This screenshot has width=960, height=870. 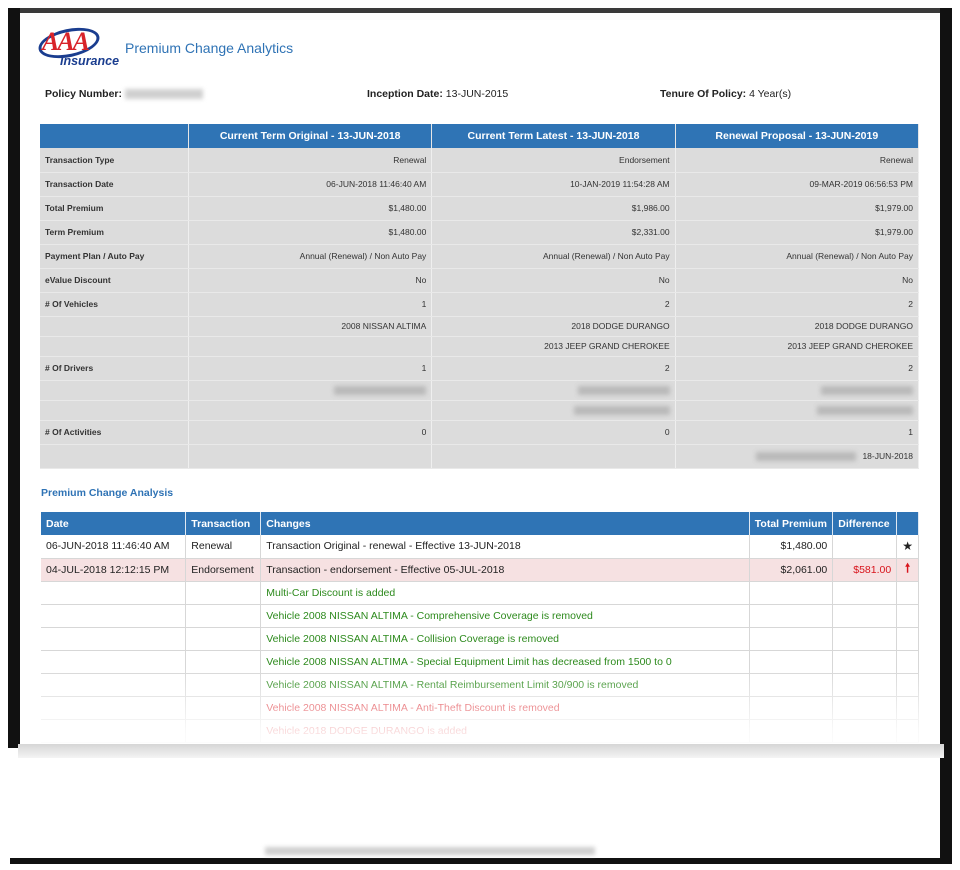 What do you see at coordinates (553, 432) in the screenshot?
I see `summary-cell: 0` at bounding box center [553, 432].